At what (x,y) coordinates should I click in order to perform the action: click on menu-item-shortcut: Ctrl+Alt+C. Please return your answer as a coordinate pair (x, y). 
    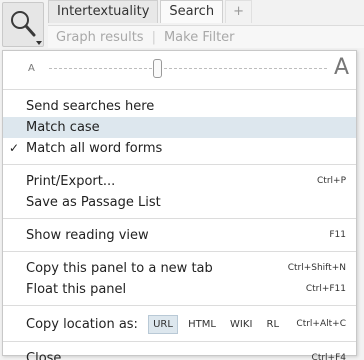
    Looking at the image, I should click on (321, 324).